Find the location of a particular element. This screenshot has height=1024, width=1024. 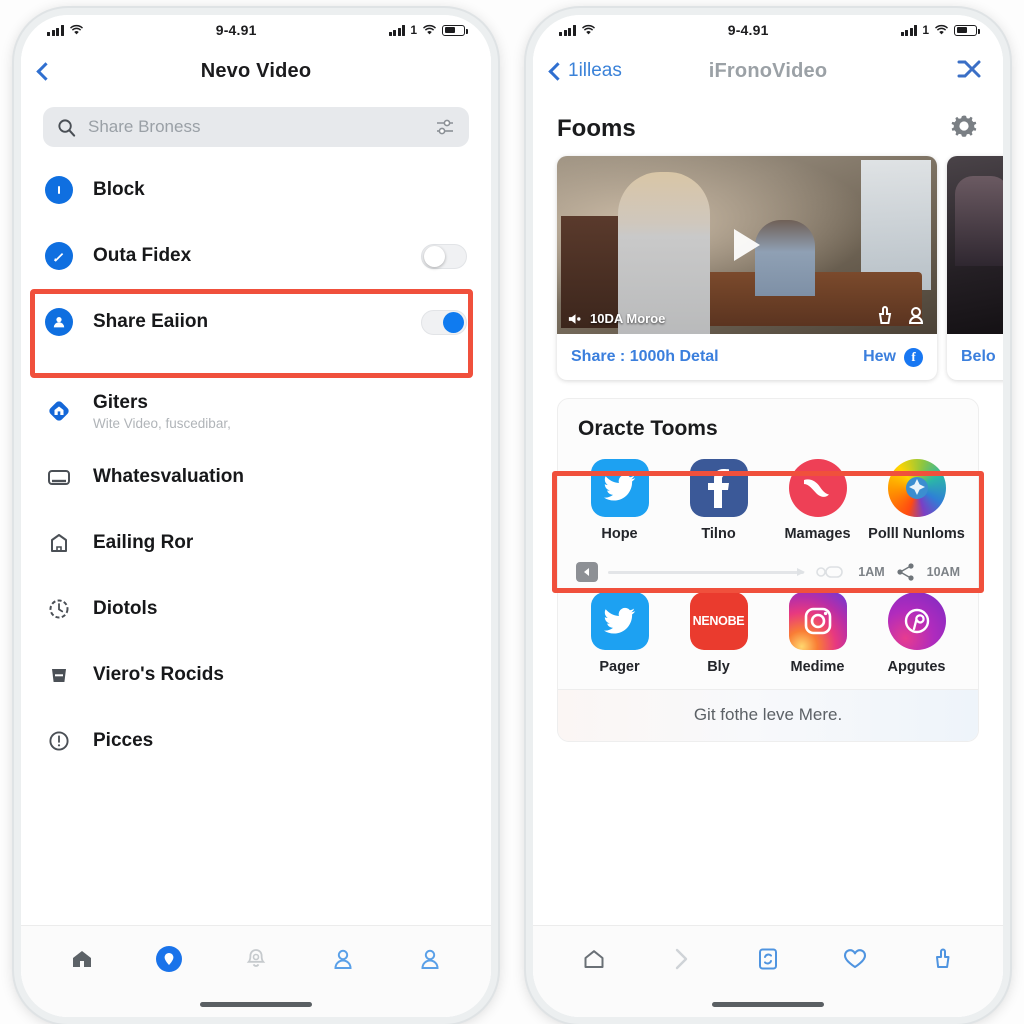

list-item: Block is located at coordinates (256, 190).